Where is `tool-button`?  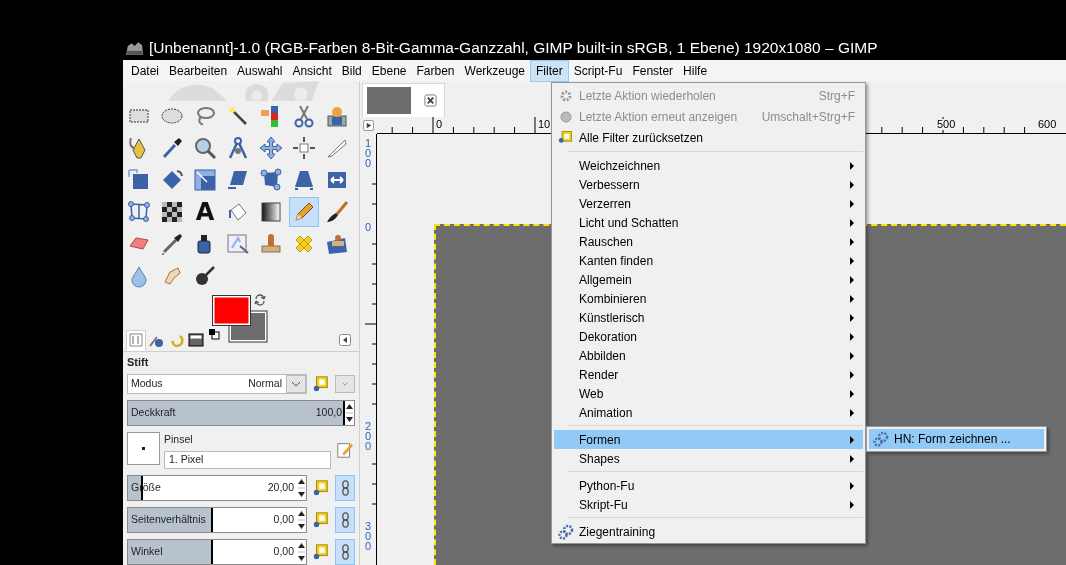 tool-button is located at coordinates (304, 211).